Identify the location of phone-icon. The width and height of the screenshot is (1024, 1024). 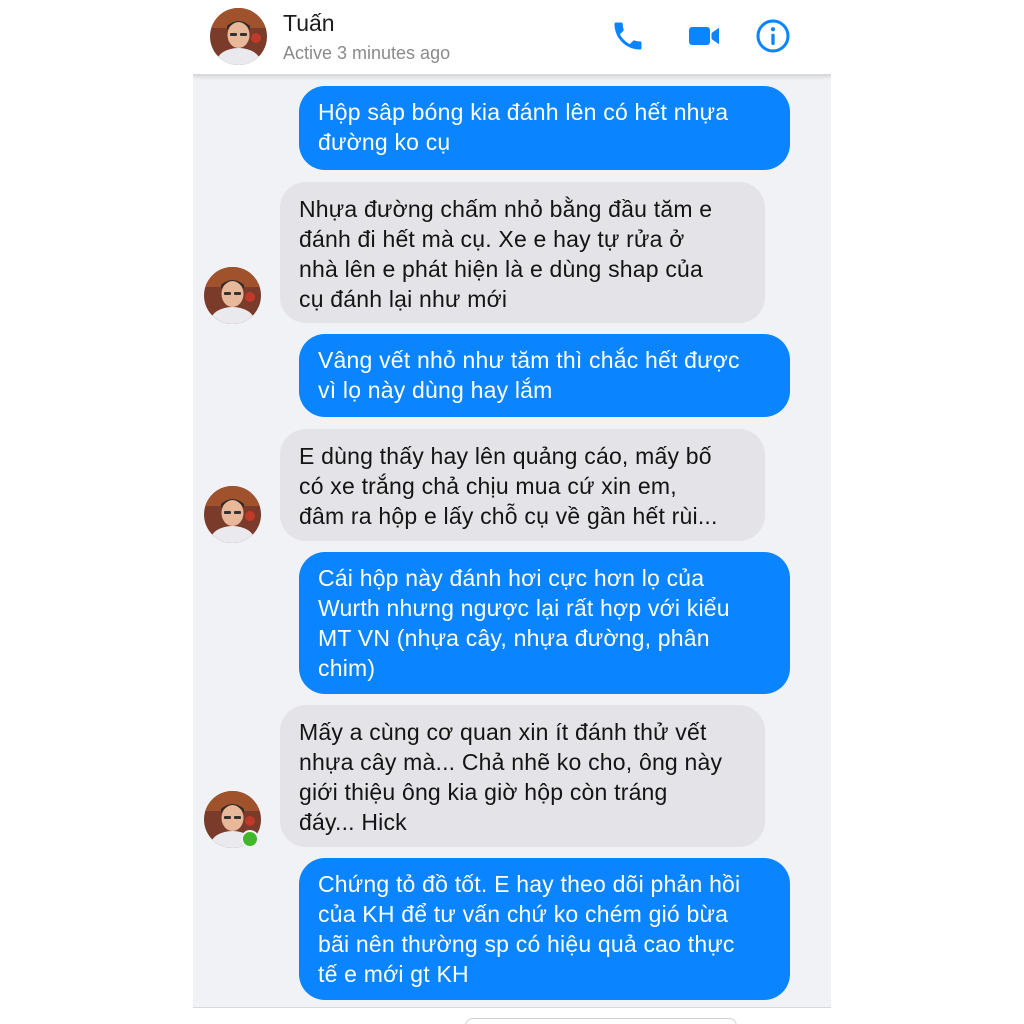
(628, 36).